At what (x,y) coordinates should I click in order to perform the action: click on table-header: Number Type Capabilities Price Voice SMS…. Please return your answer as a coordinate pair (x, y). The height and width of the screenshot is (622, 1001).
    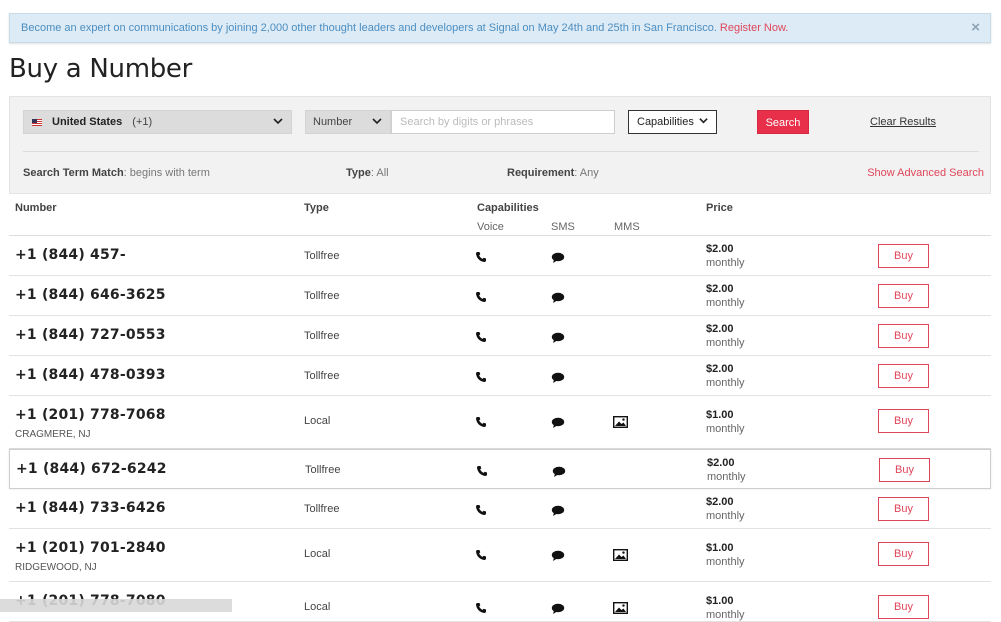
    Looking at the image, I should click on (500, 215).